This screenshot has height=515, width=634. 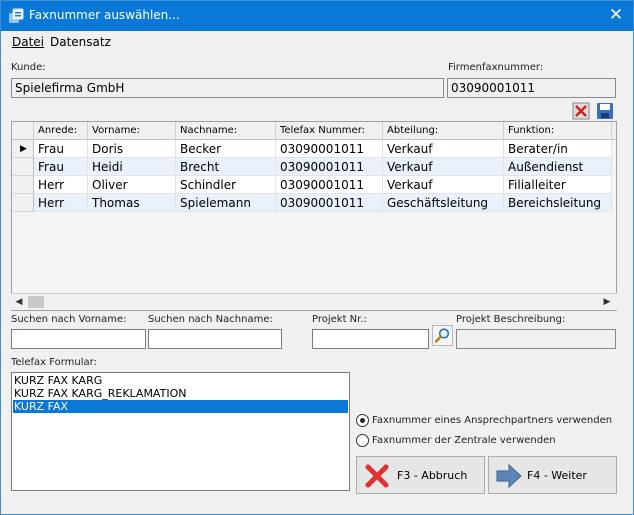 What do you see at coordinates (464, 440) in the screenshot?
I see `radio-zentrale-label: Faxnummer der Zentrale verwenden` at bounding box center [464, 440].